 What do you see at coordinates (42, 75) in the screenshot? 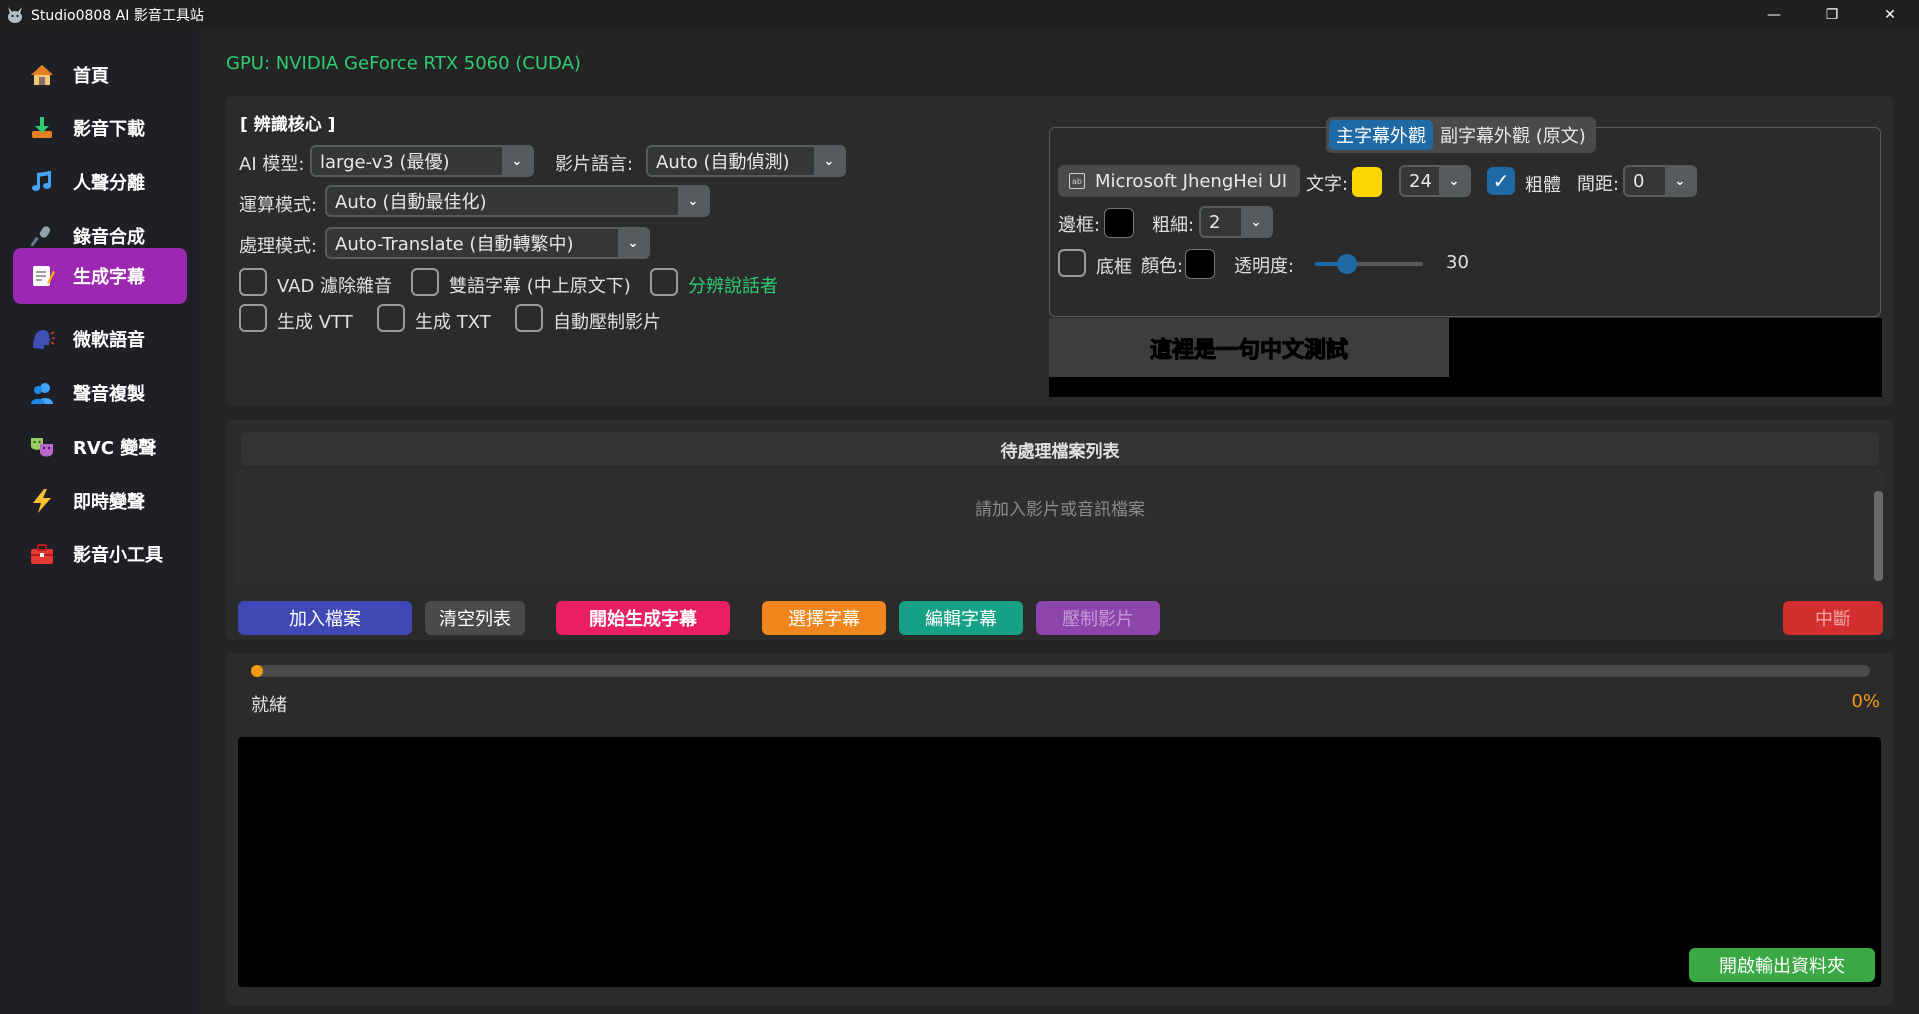
I see `house-icon` at bounding box center [42, 75].